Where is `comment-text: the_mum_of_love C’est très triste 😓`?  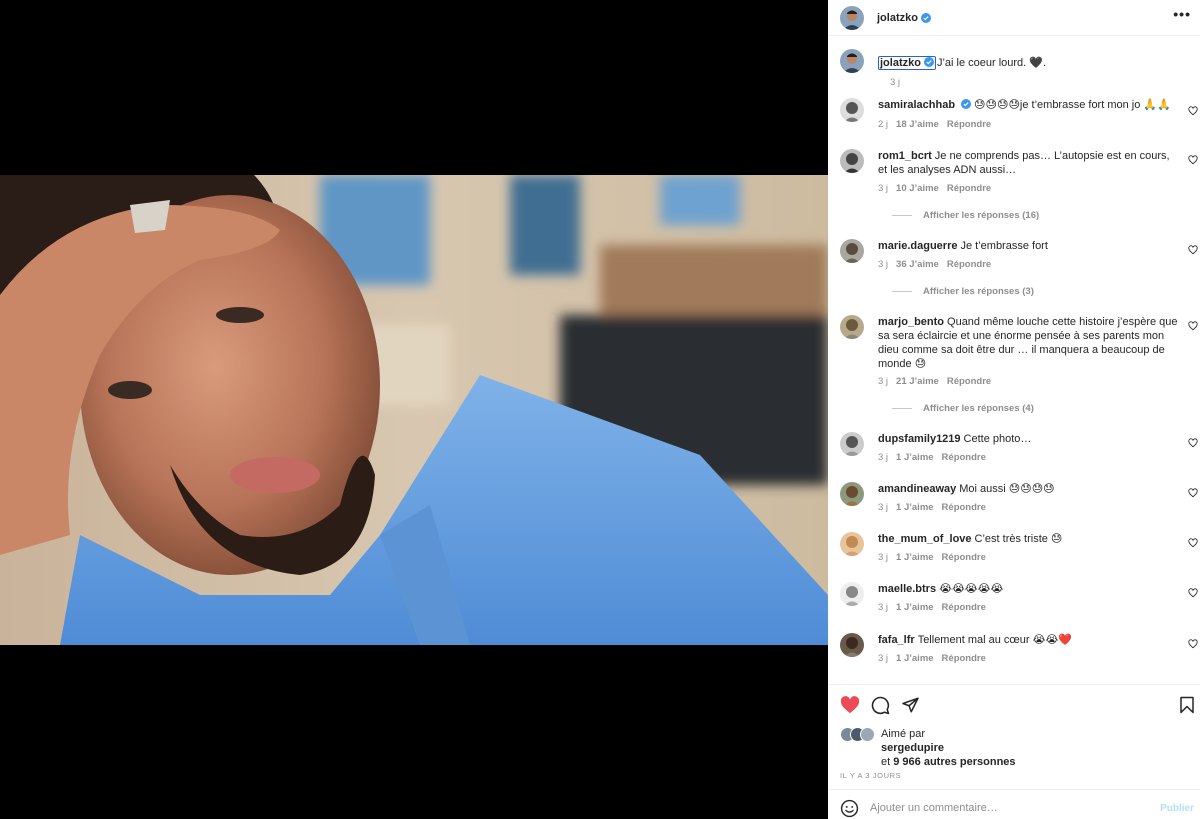 comment-text: the_mum_of_love C’est très triste 😓 is located at coordinates (970, 539).